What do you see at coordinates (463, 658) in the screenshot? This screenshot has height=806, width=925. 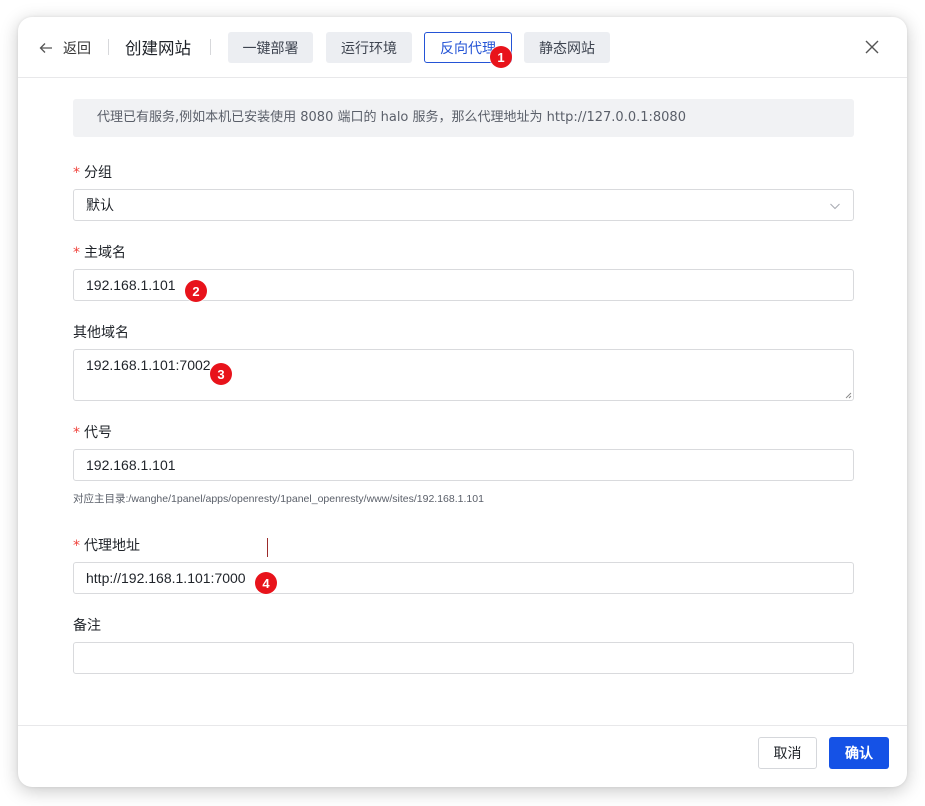 I see `remark-input` at bounding box center [463, 658].